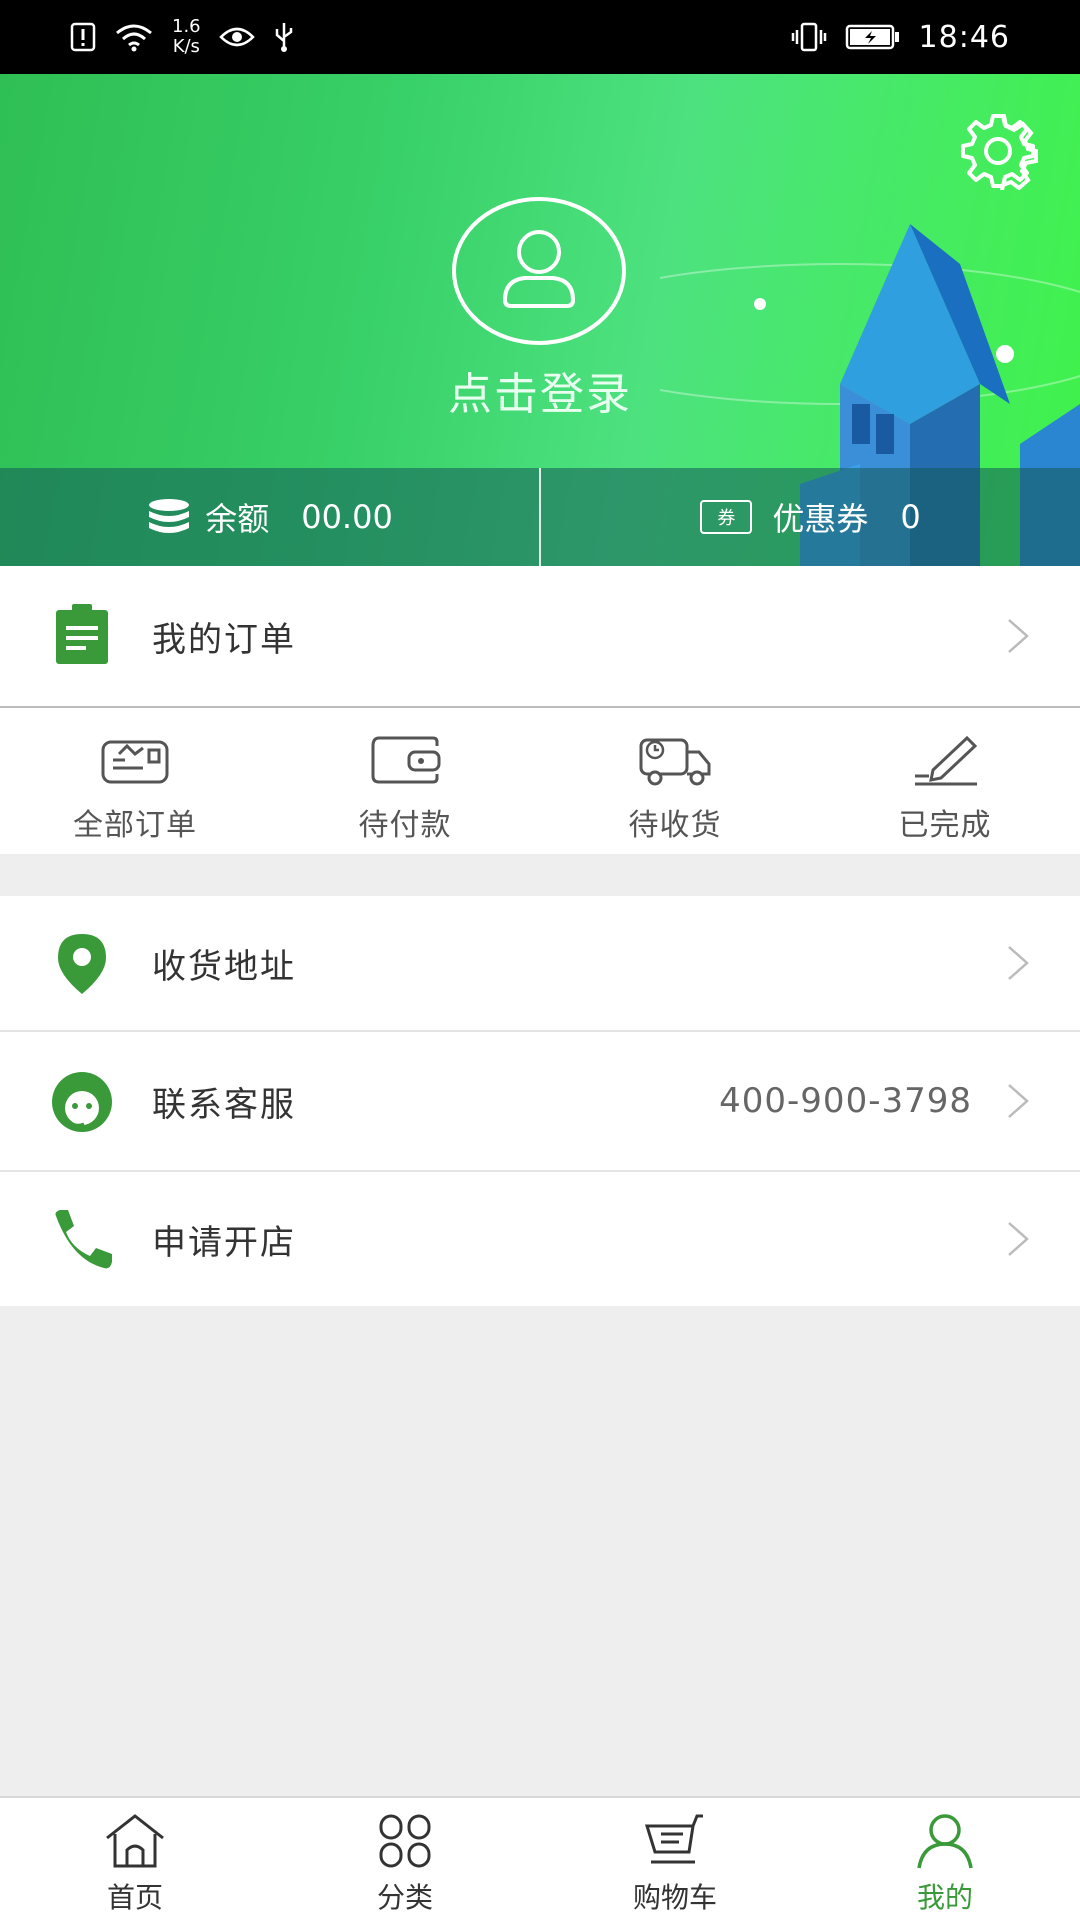 The width and height of the screenshot is (1080, 1920). What do you see at coordinates (539, 271) in the screenshot?
I see `avatar-icon` at bounding box center [539, 271].